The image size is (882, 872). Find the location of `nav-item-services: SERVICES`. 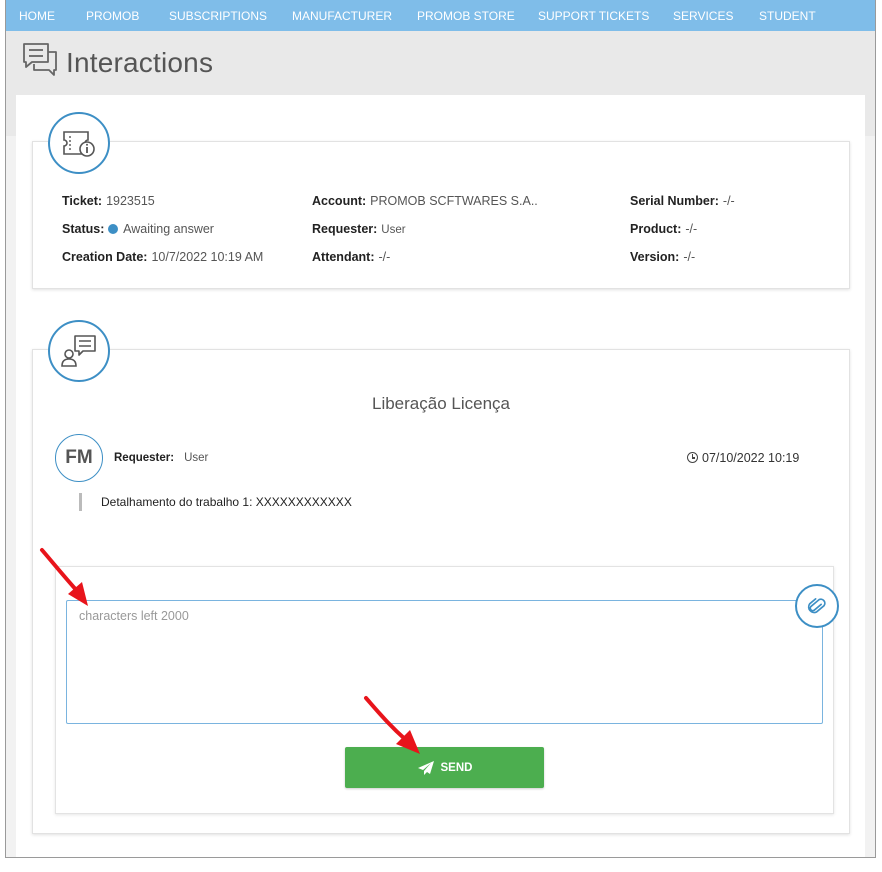

nav-item-services: SERVICES is located at coordinates (703, 16).